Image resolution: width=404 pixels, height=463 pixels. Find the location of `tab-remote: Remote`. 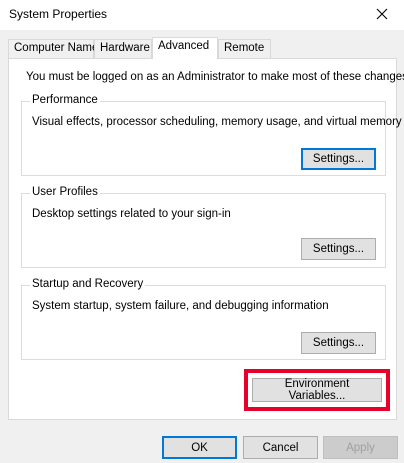

tab-remote: Remote is located at coordinates (244, 49).